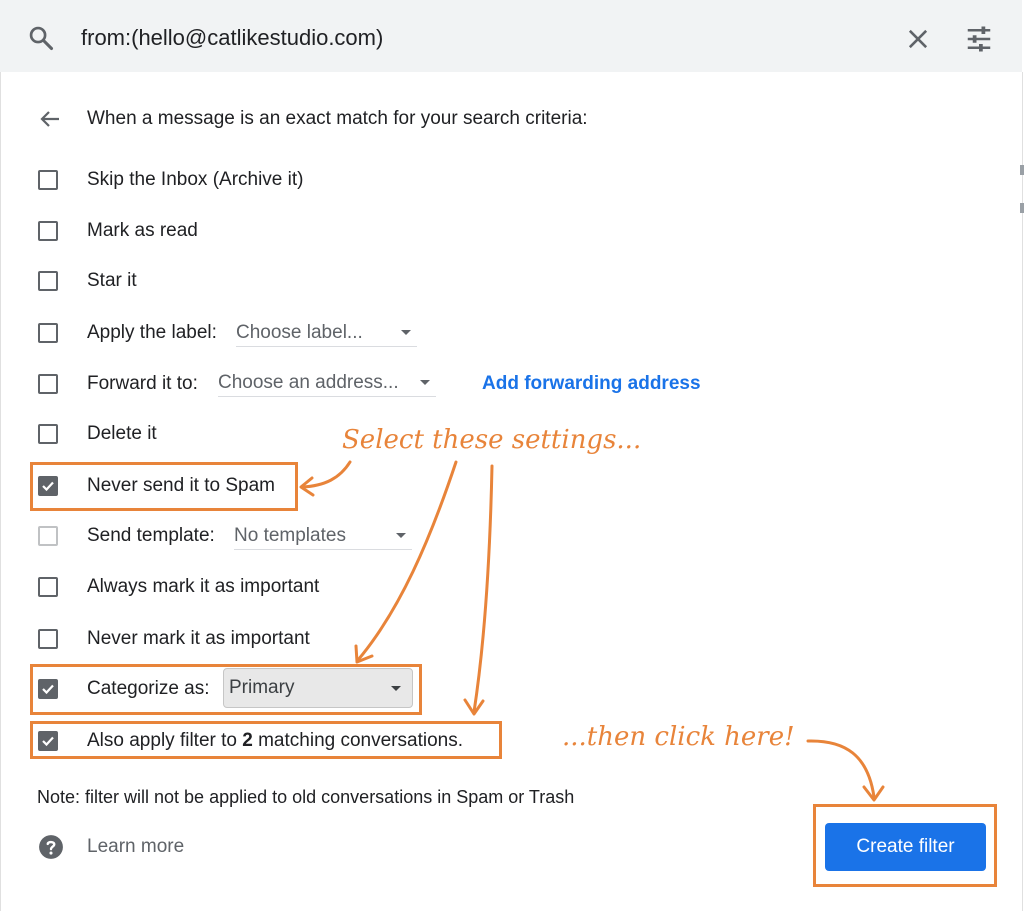 The width and height of the screenshot is (1024, 911). What do you see at coordinates (142, 230) in the screenshot?
I see `option-label: Mark as read` at bounding box center [142, 230].